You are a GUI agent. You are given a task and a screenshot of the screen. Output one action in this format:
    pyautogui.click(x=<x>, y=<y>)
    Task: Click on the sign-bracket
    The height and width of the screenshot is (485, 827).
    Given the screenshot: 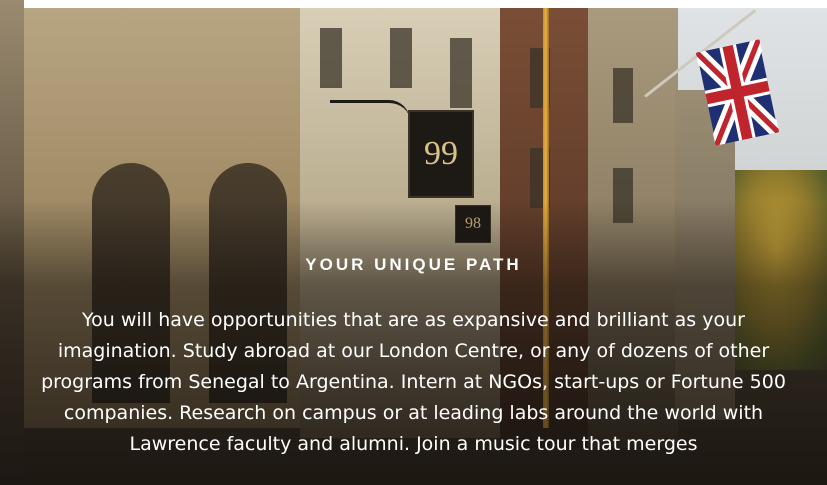 What is the action you would take?
    pyautogui.click(x=370, y=110)
    